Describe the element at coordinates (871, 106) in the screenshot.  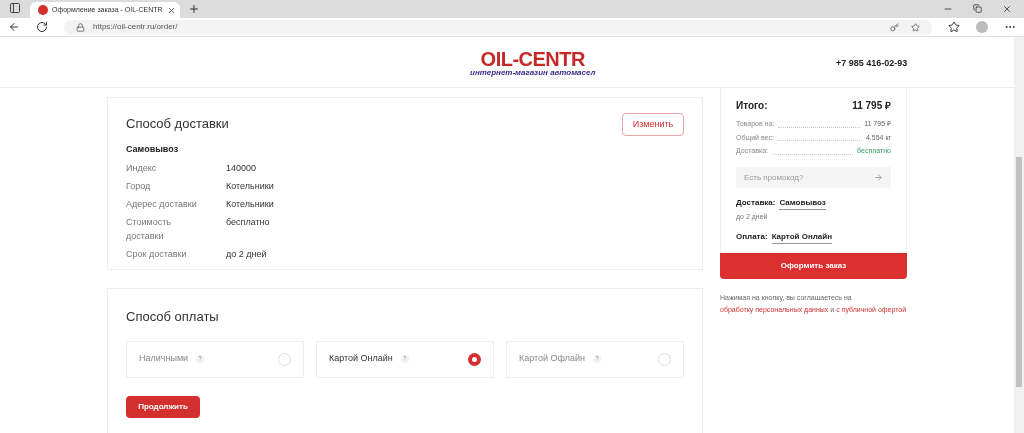
I see `total-value: 11 795 ₽` at that location.